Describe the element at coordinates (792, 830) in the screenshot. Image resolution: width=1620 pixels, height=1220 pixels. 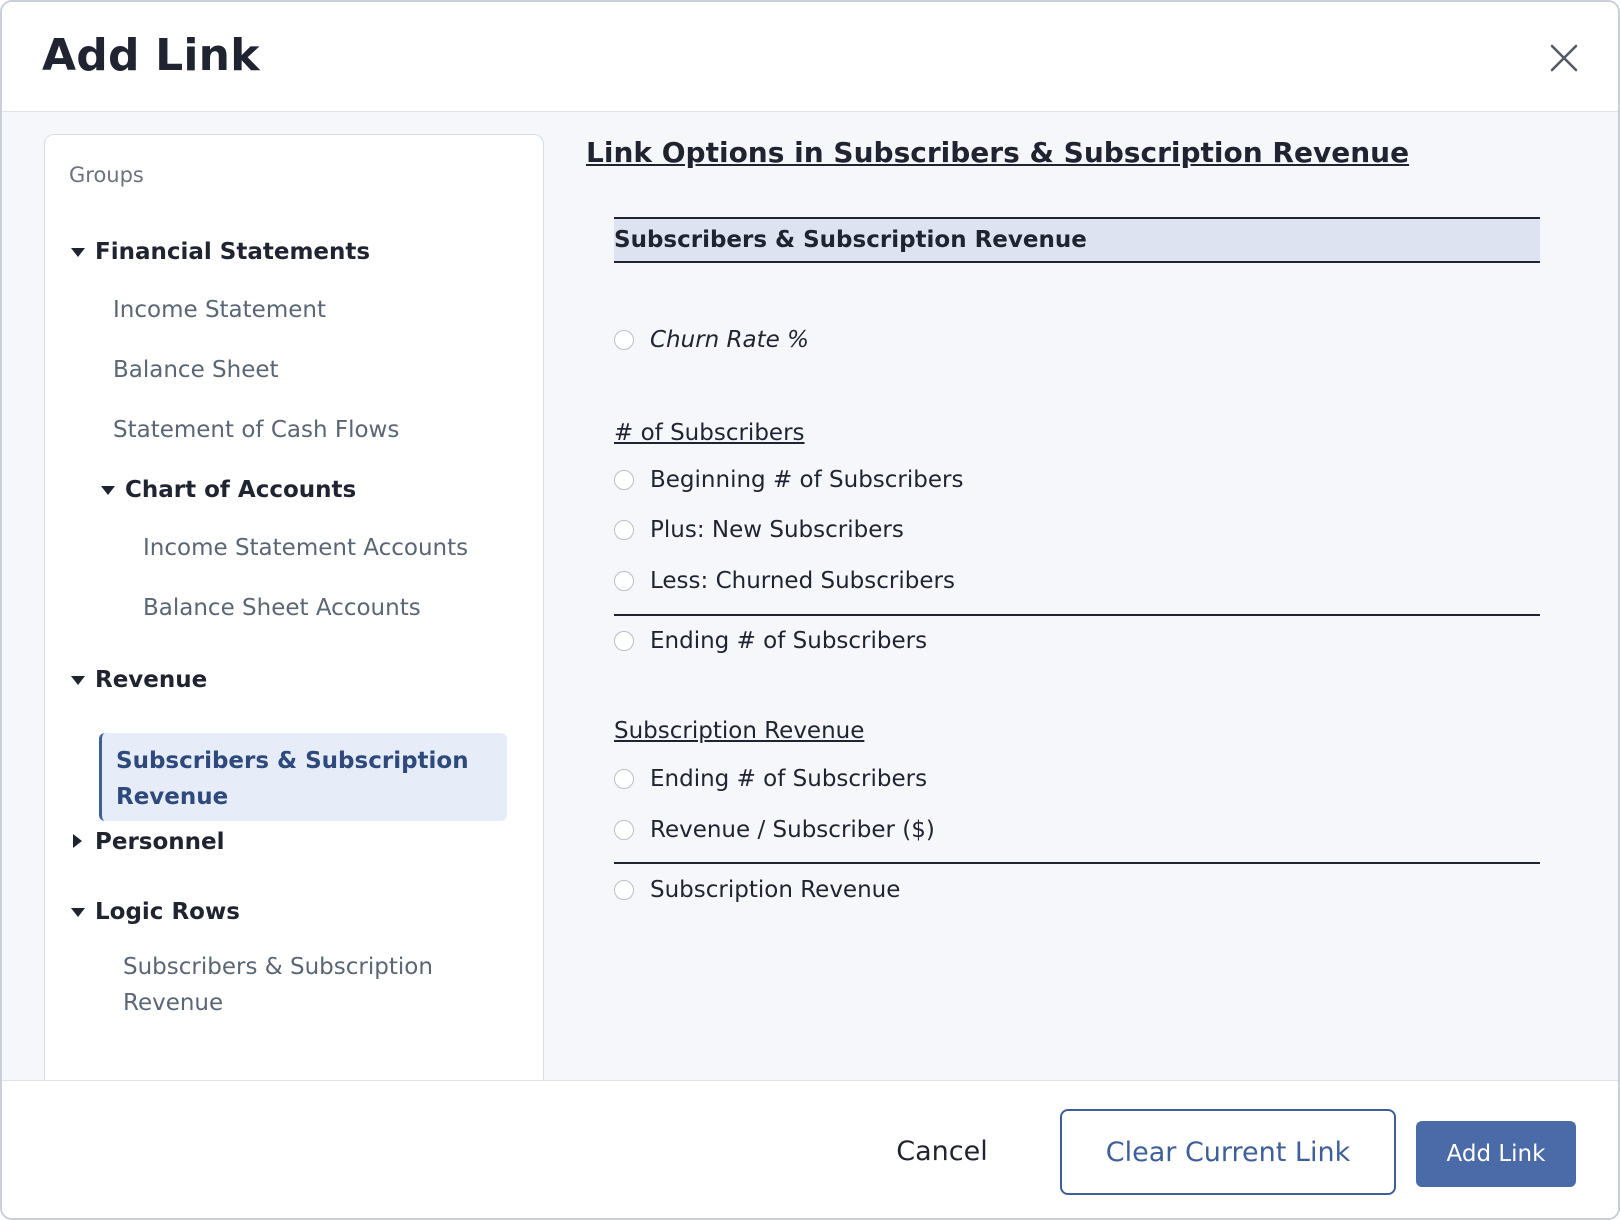
I see `option-label: Revenue / Subscriber ($)` at that location.